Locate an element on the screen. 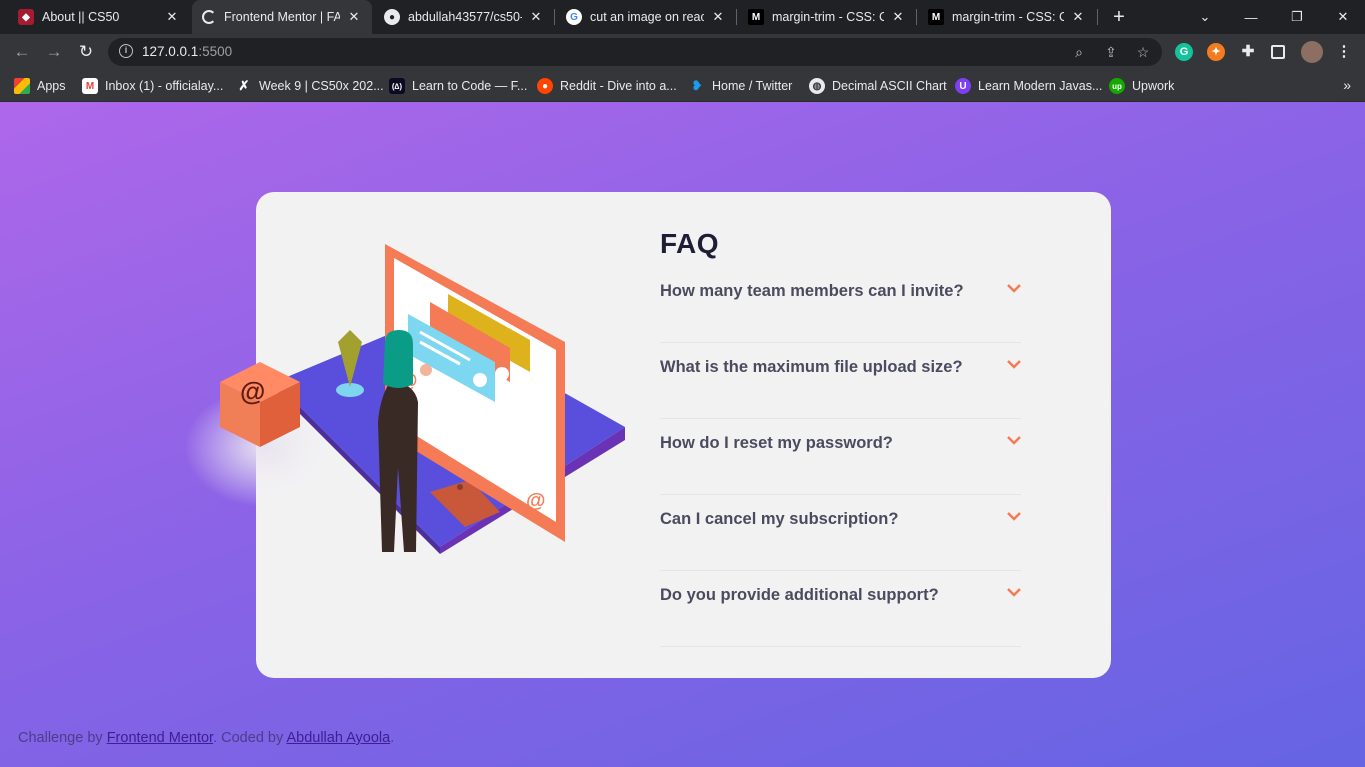 This screenshot has width=1365, height=767. frontend-mentor-link: Frontend Mentor is located at coordinates (160, 738).